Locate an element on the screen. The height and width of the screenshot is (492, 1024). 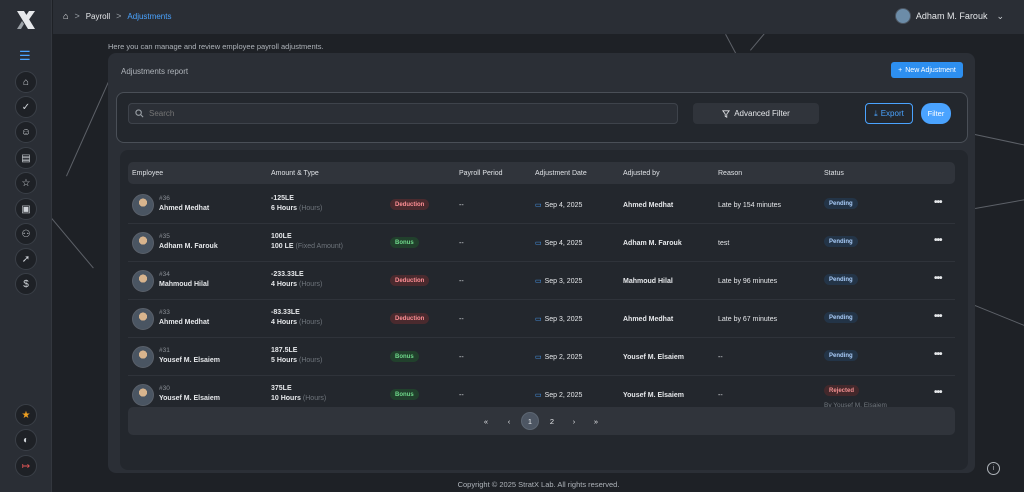
employee-cell: #36 Ahmed Medhat is located at coordinates (184, 203).